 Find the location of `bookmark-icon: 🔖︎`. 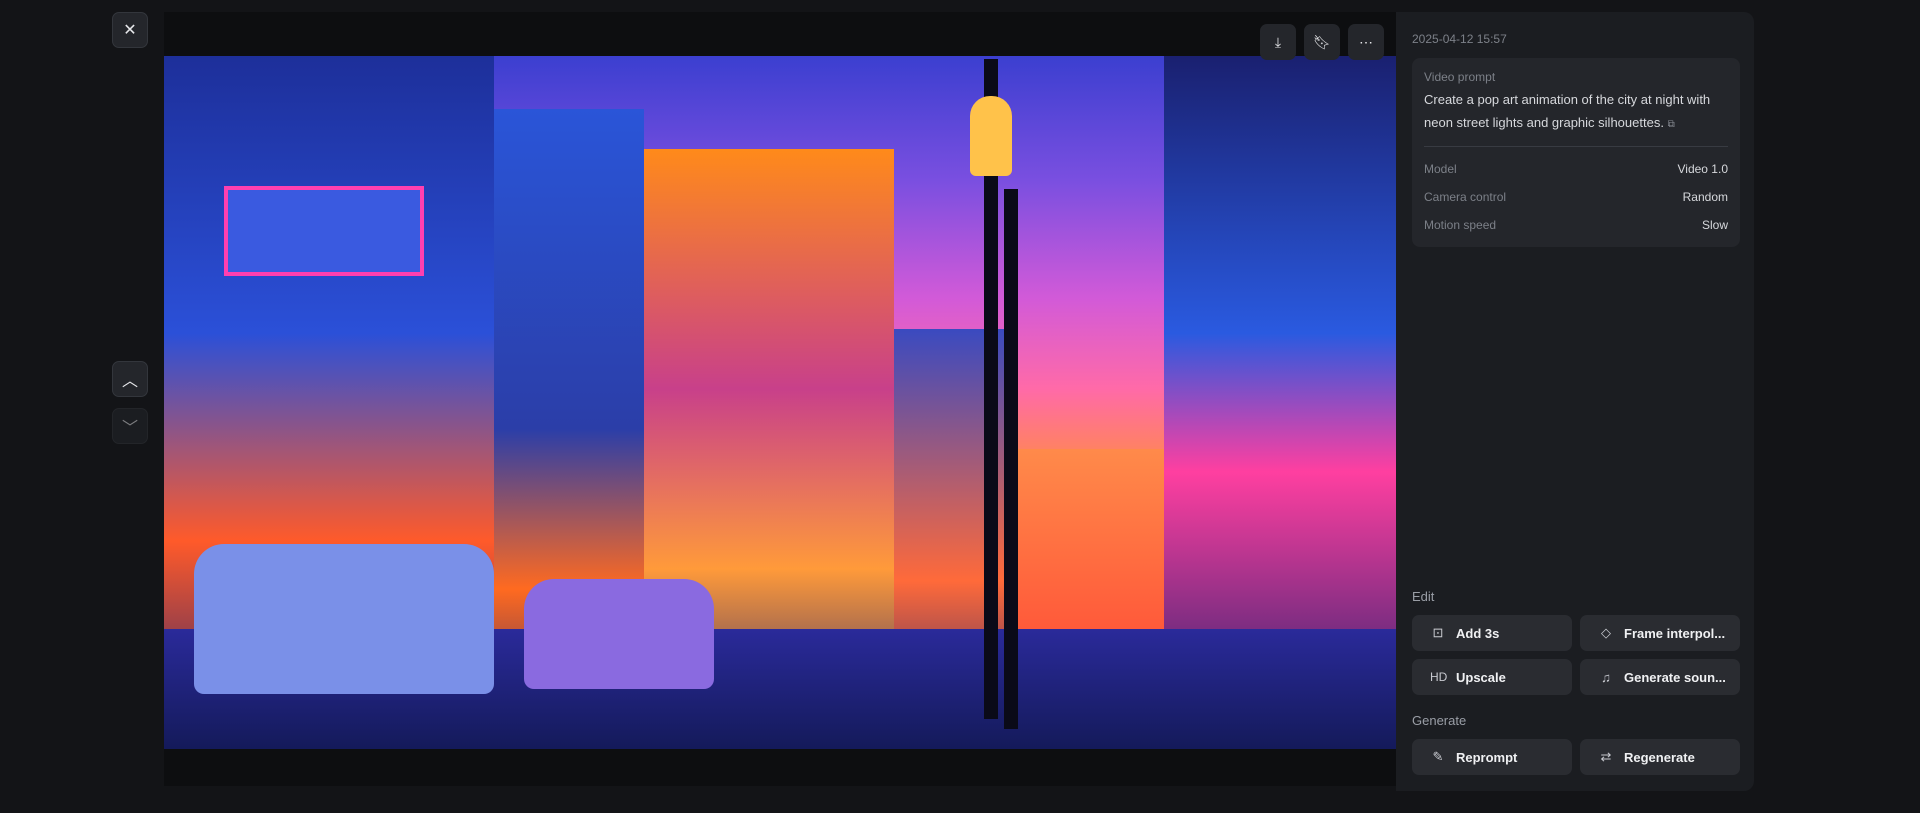

bookmark-icon: 🔖︎ is located at coordinates (1322, 41).